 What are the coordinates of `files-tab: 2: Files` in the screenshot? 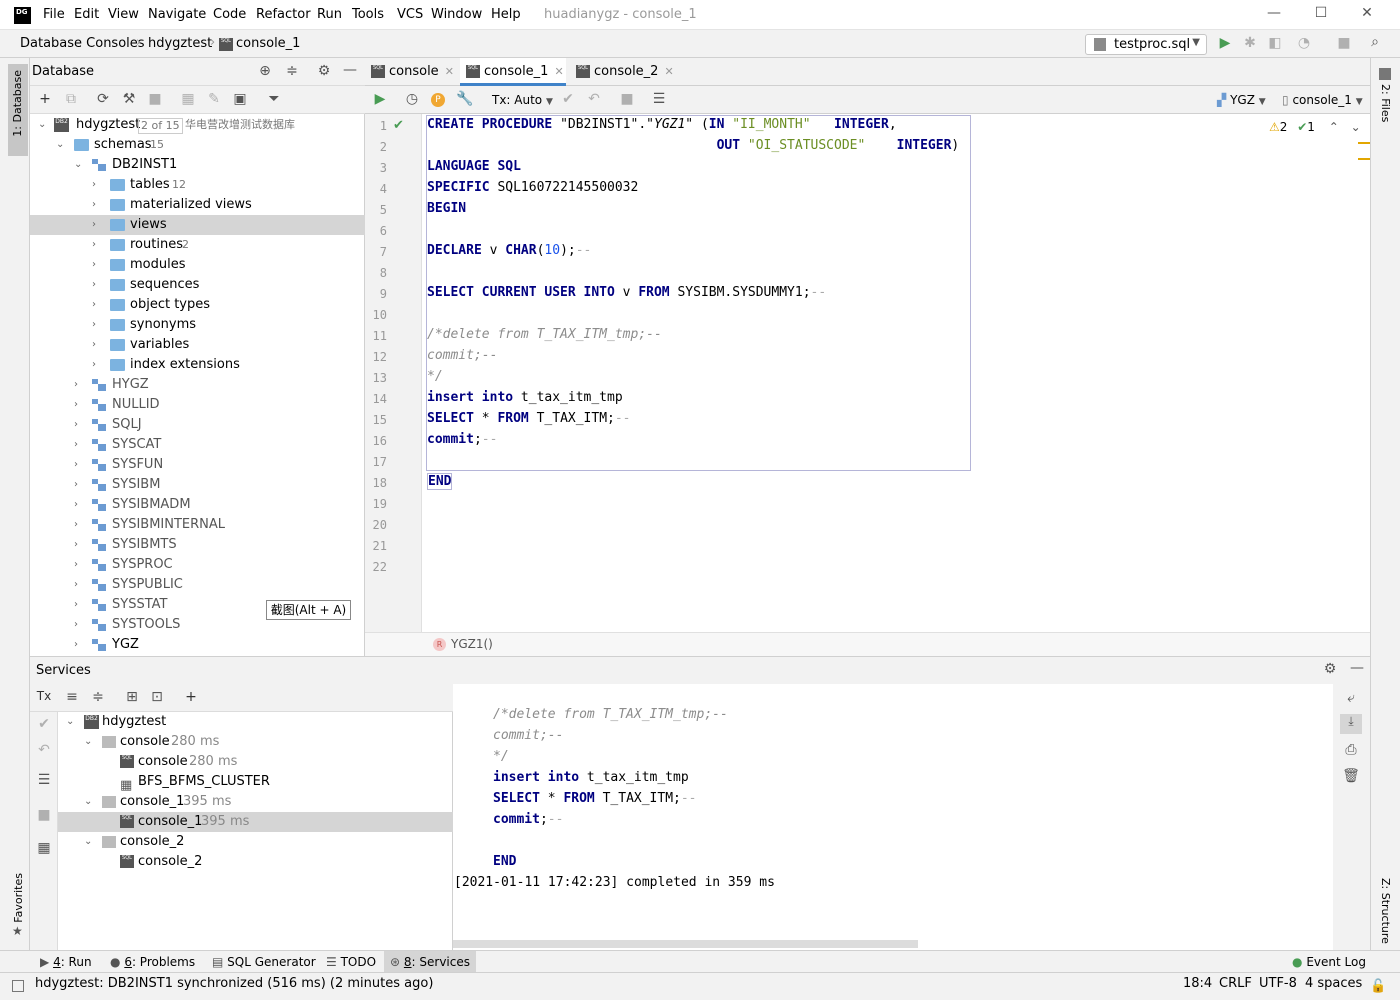 It's located at (1385, 103).